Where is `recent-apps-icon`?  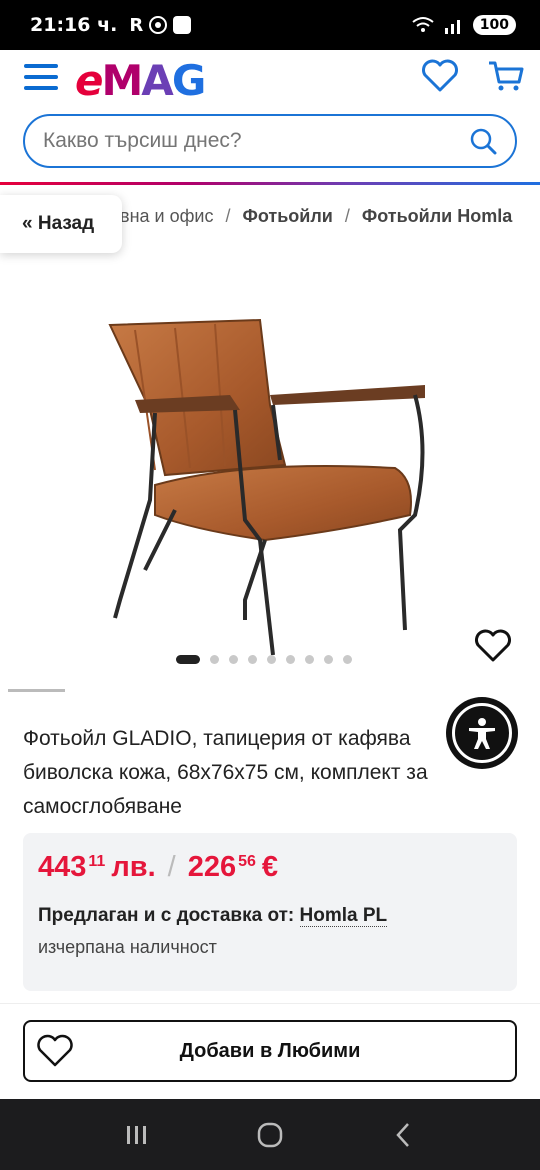 recent-apps-icon is located at coordinates (137, 1135).